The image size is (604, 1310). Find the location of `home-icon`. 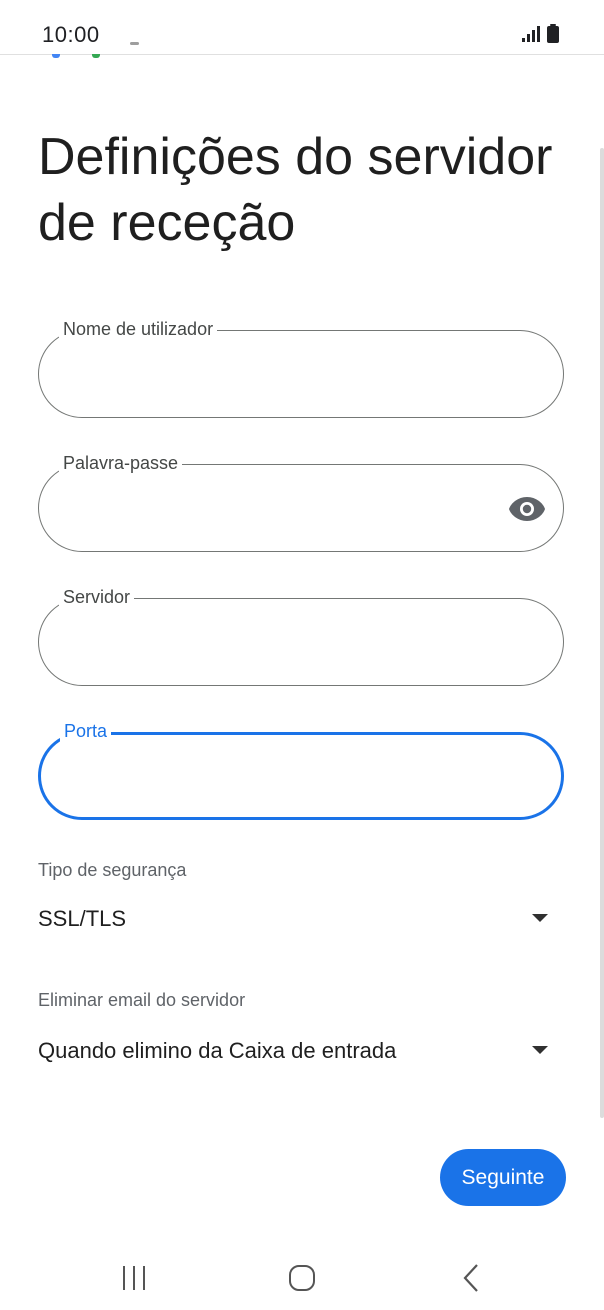

home-icon is located at coordinates (302, 1278).